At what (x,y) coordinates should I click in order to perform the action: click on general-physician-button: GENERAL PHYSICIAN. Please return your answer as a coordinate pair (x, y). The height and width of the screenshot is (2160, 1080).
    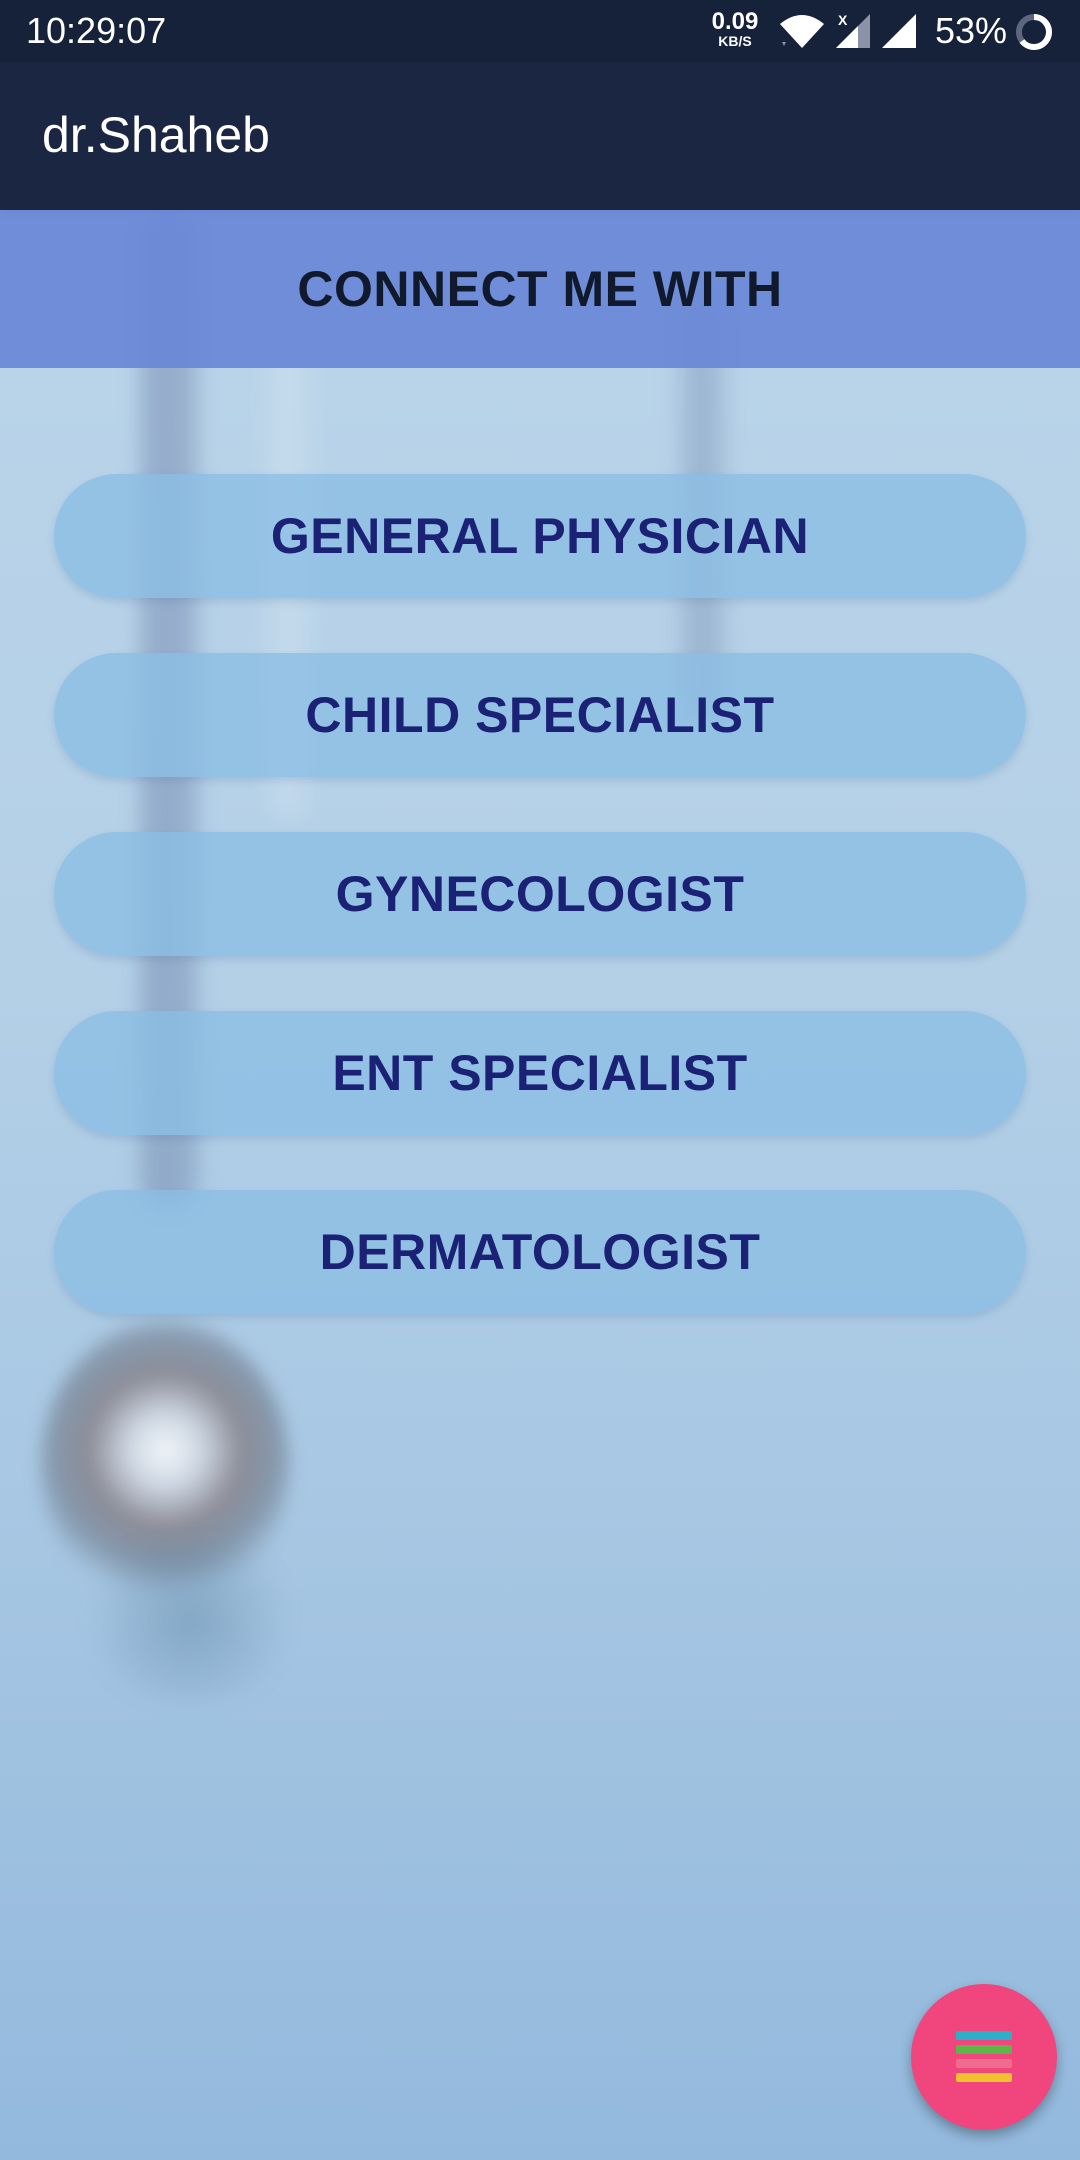
    Looking at the image, I should click on (540, 536).